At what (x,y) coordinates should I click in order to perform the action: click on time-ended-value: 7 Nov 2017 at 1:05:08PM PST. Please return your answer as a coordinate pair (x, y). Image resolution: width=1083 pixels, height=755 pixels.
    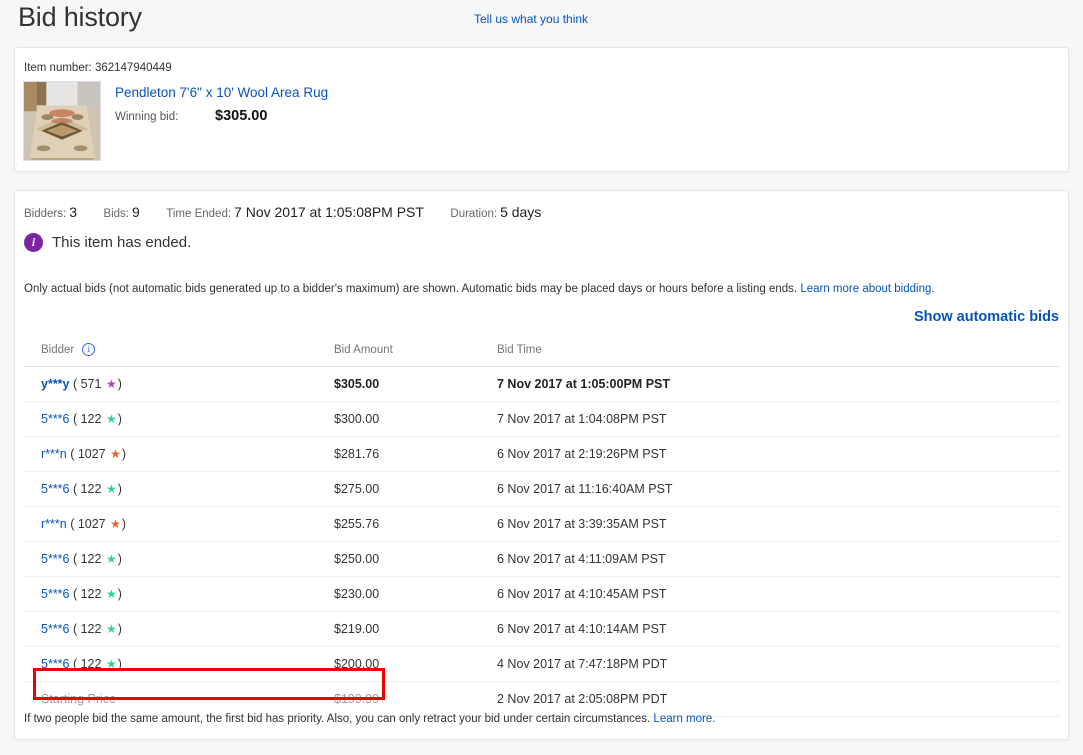
    Looking at the image, I should click on (329, 212).